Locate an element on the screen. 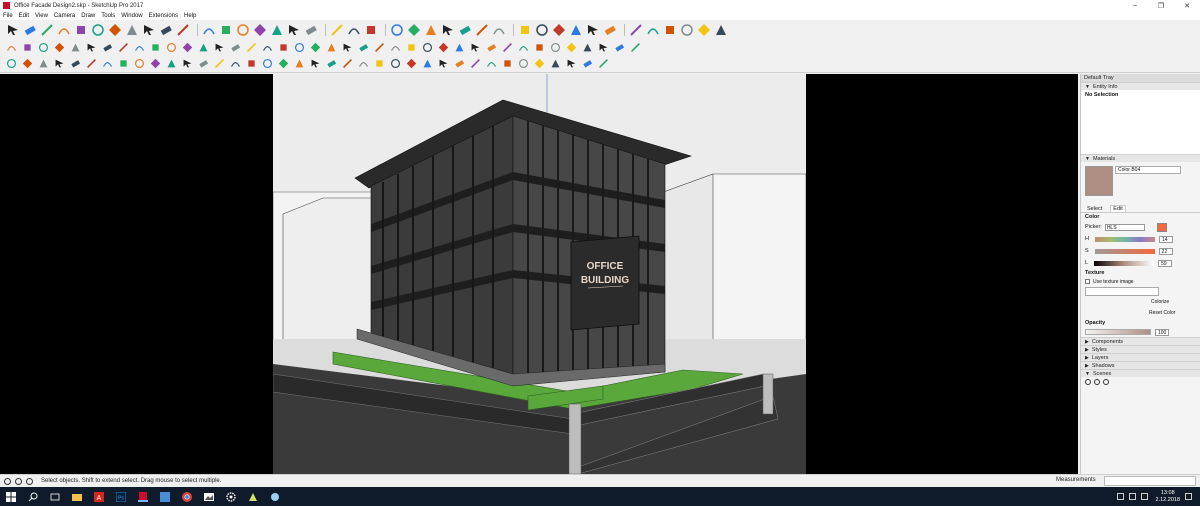 The width and height of the screenshot is (1200, 506). sandbox-icon is located at coordinates (636, 30).